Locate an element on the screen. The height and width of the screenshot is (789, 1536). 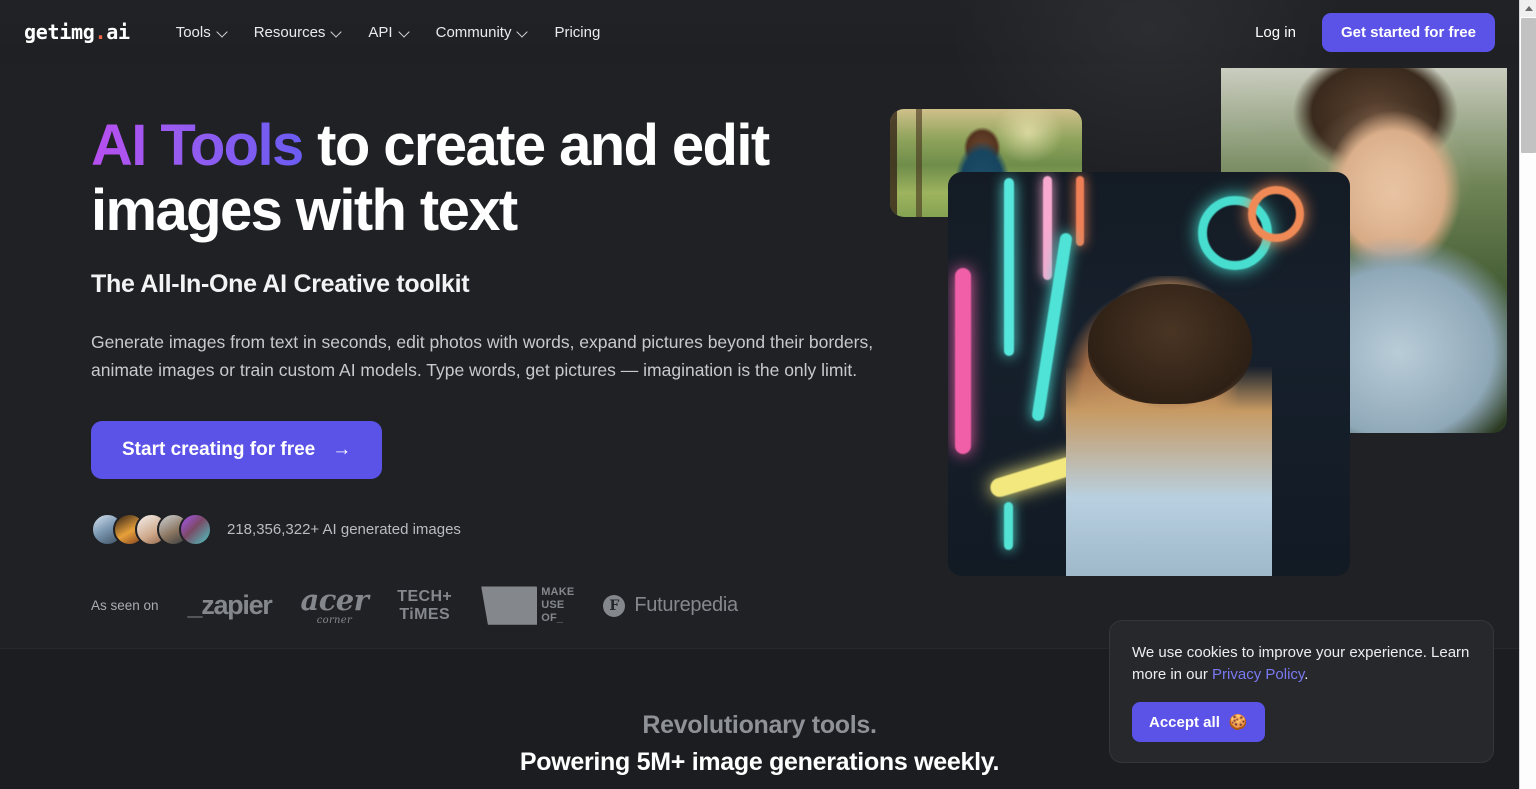
nav-label: Pricing is located at coordinates (577, 32).